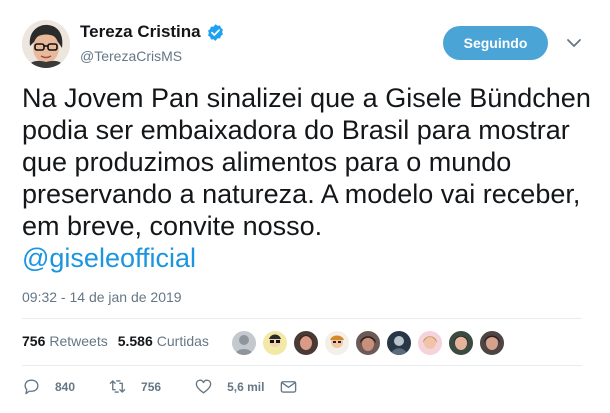 Image resolution: width=610 pixels, height=413 pixels. What do you see at coordinates (302, 365) in the screenshot?
I see `divider-bottom` at bounding box center [302, 365].